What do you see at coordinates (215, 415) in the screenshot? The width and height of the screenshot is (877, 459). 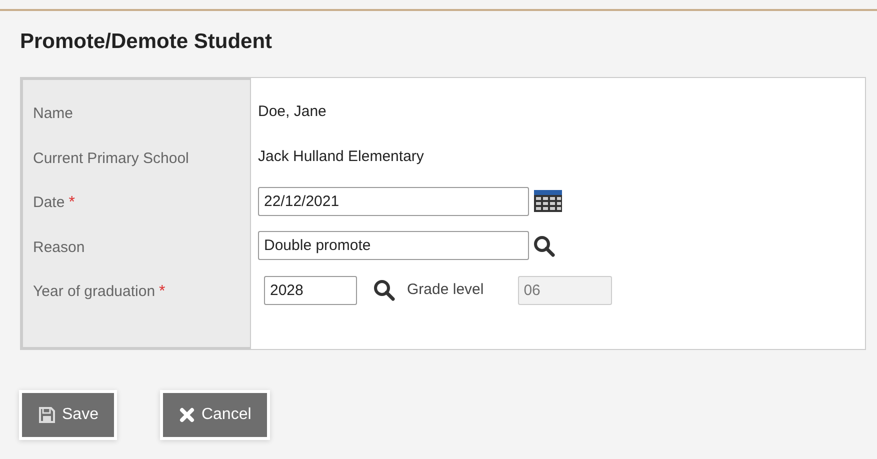 I see `cancel-button: Cancel` at bounding box center [215, 415].